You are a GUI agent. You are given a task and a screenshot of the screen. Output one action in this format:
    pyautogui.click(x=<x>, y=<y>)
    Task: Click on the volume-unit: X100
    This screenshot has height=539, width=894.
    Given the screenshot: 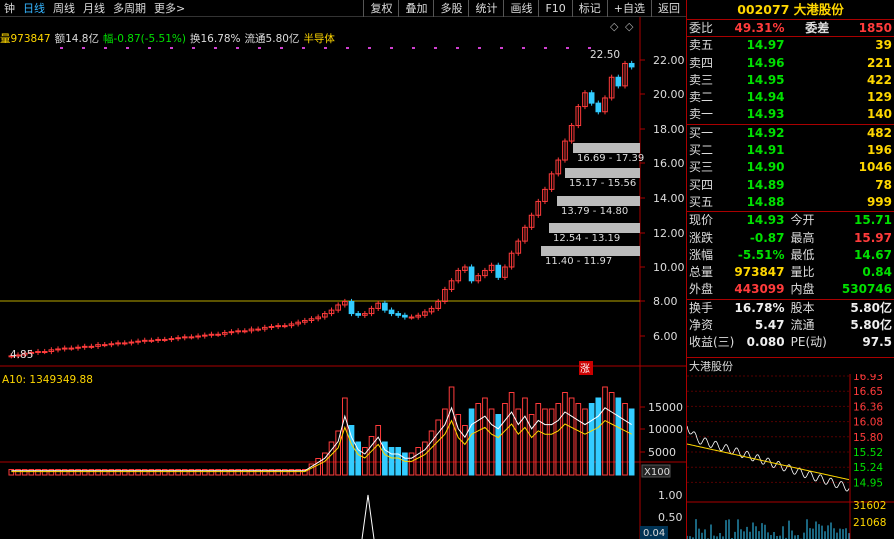 What is the action you would take?
    pyautogui.click(x=657, y=472)
    